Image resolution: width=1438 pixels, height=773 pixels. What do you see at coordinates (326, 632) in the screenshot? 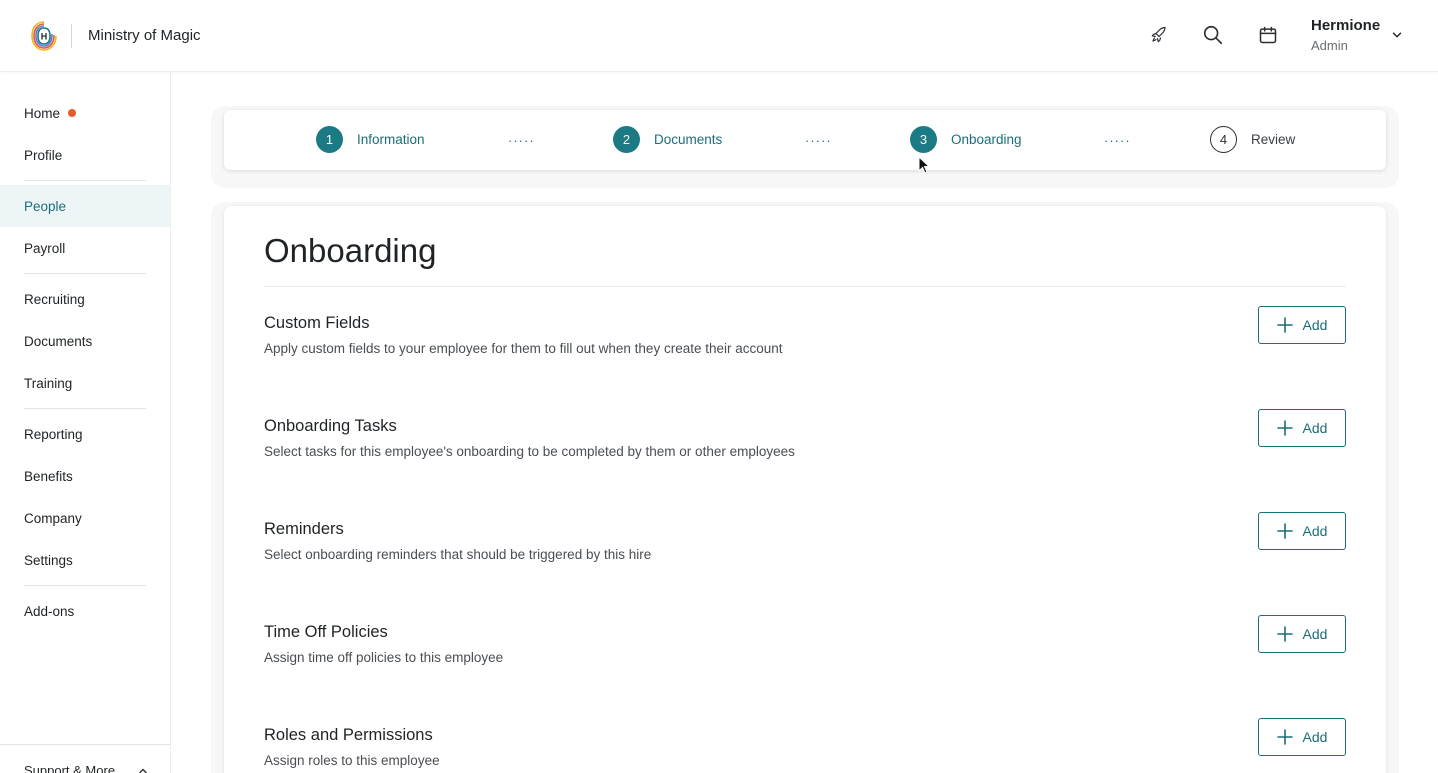
I see `section-title: Time Off Policies` at bounding box center [326, 632].